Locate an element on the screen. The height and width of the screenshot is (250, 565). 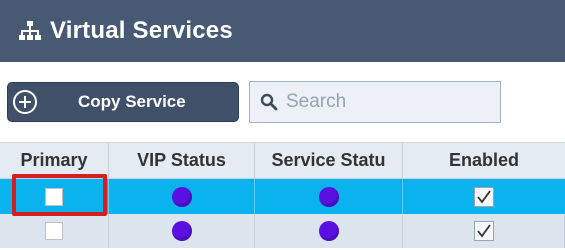
search-box is located at coordinates (375, 102).